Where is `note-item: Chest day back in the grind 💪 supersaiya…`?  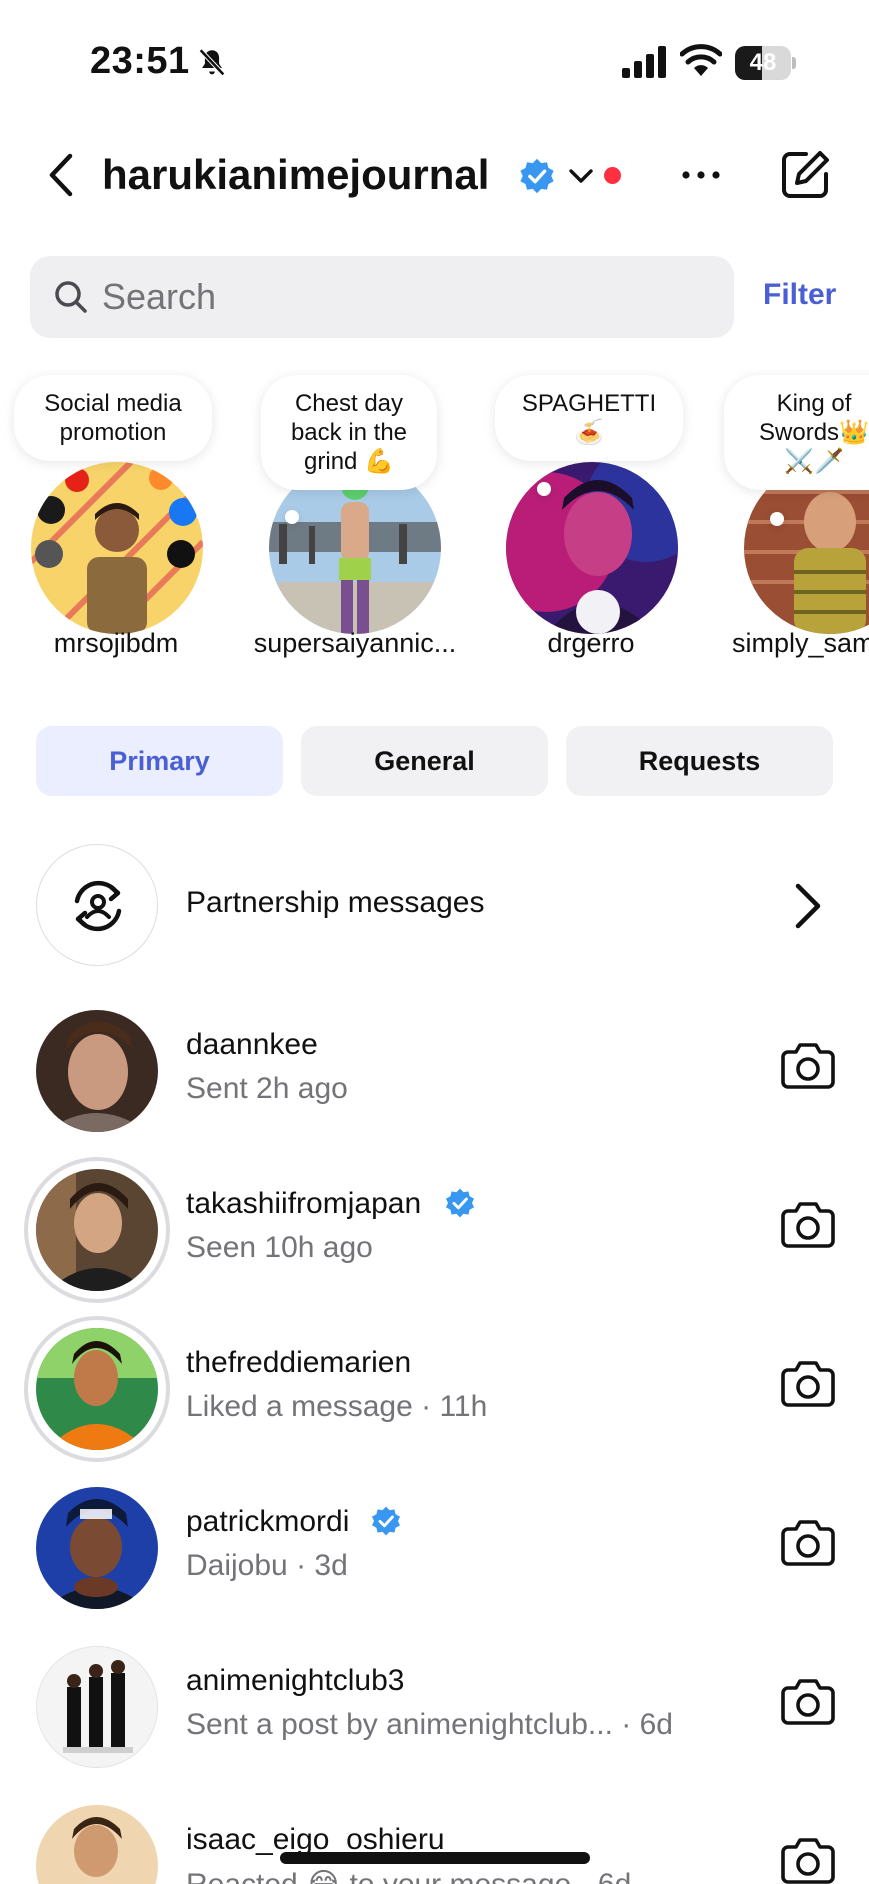 note-item: Chest day back in the grind 💪 supersaiya… is located at coordinates (357, 520).